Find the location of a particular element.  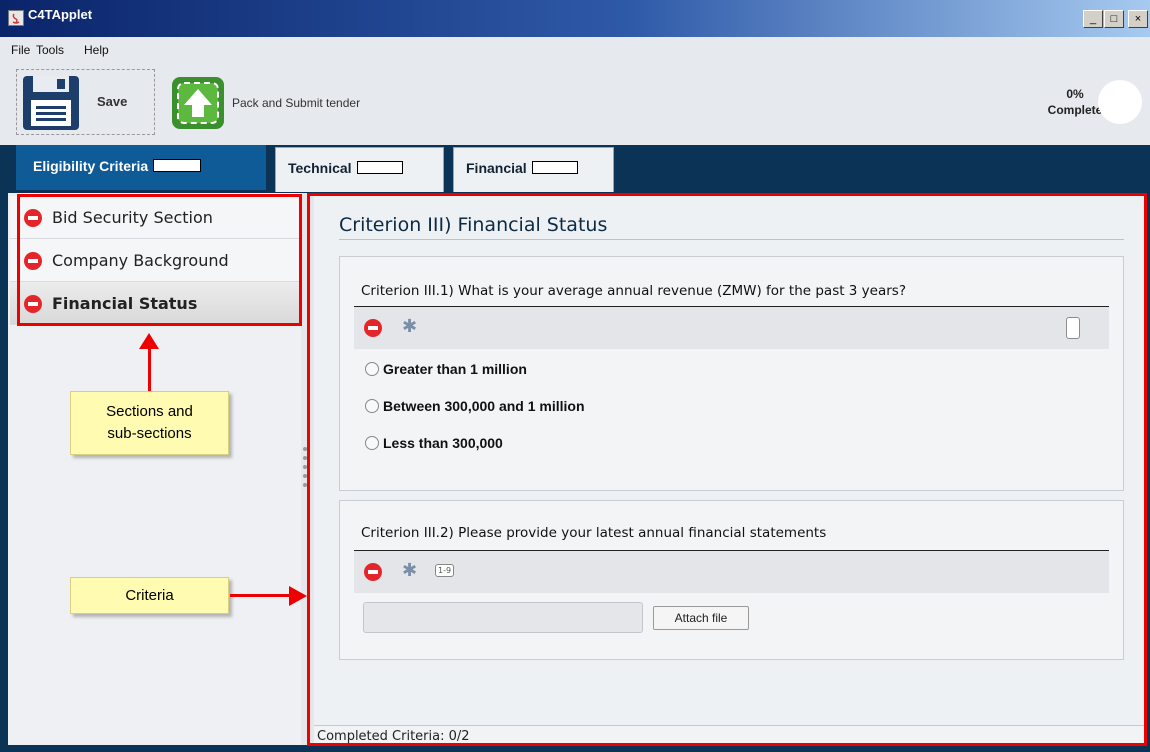

pack-submit-label: Pack and Submit tender is located at coordinates (296, 103).